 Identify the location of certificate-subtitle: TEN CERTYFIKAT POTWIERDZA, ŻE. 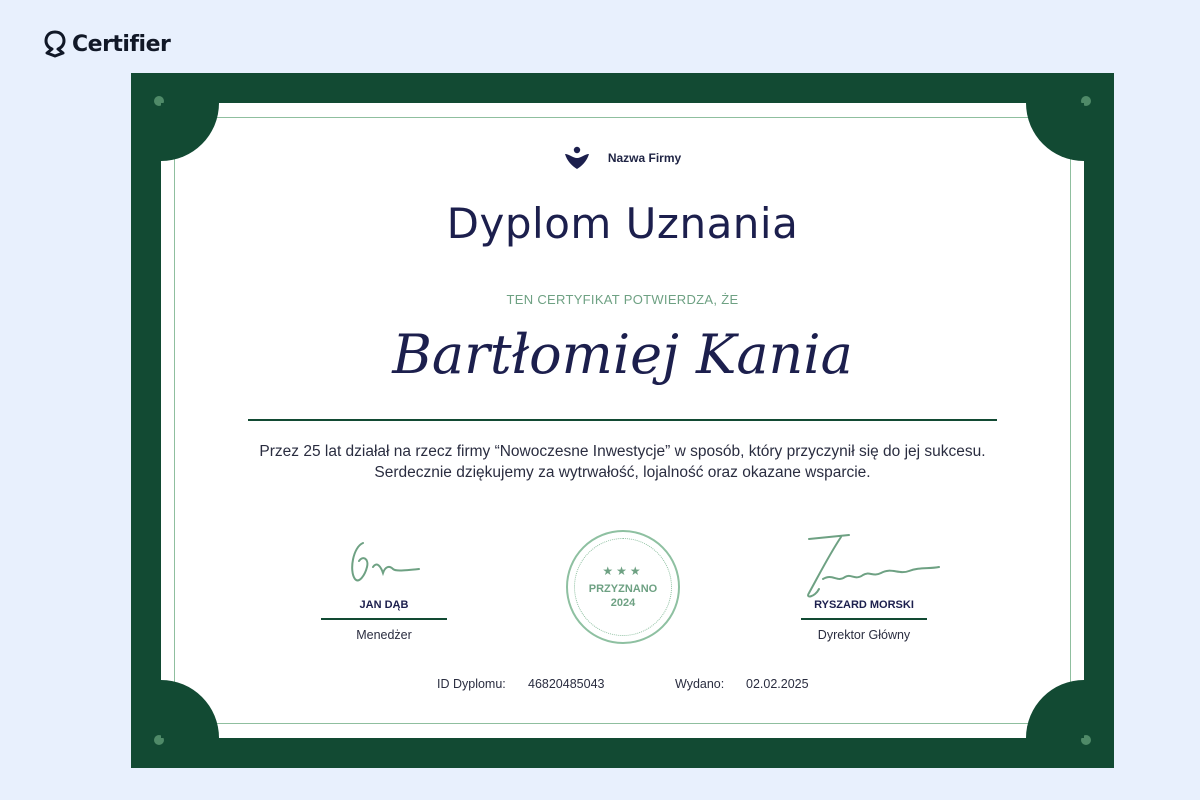
(622, 299).